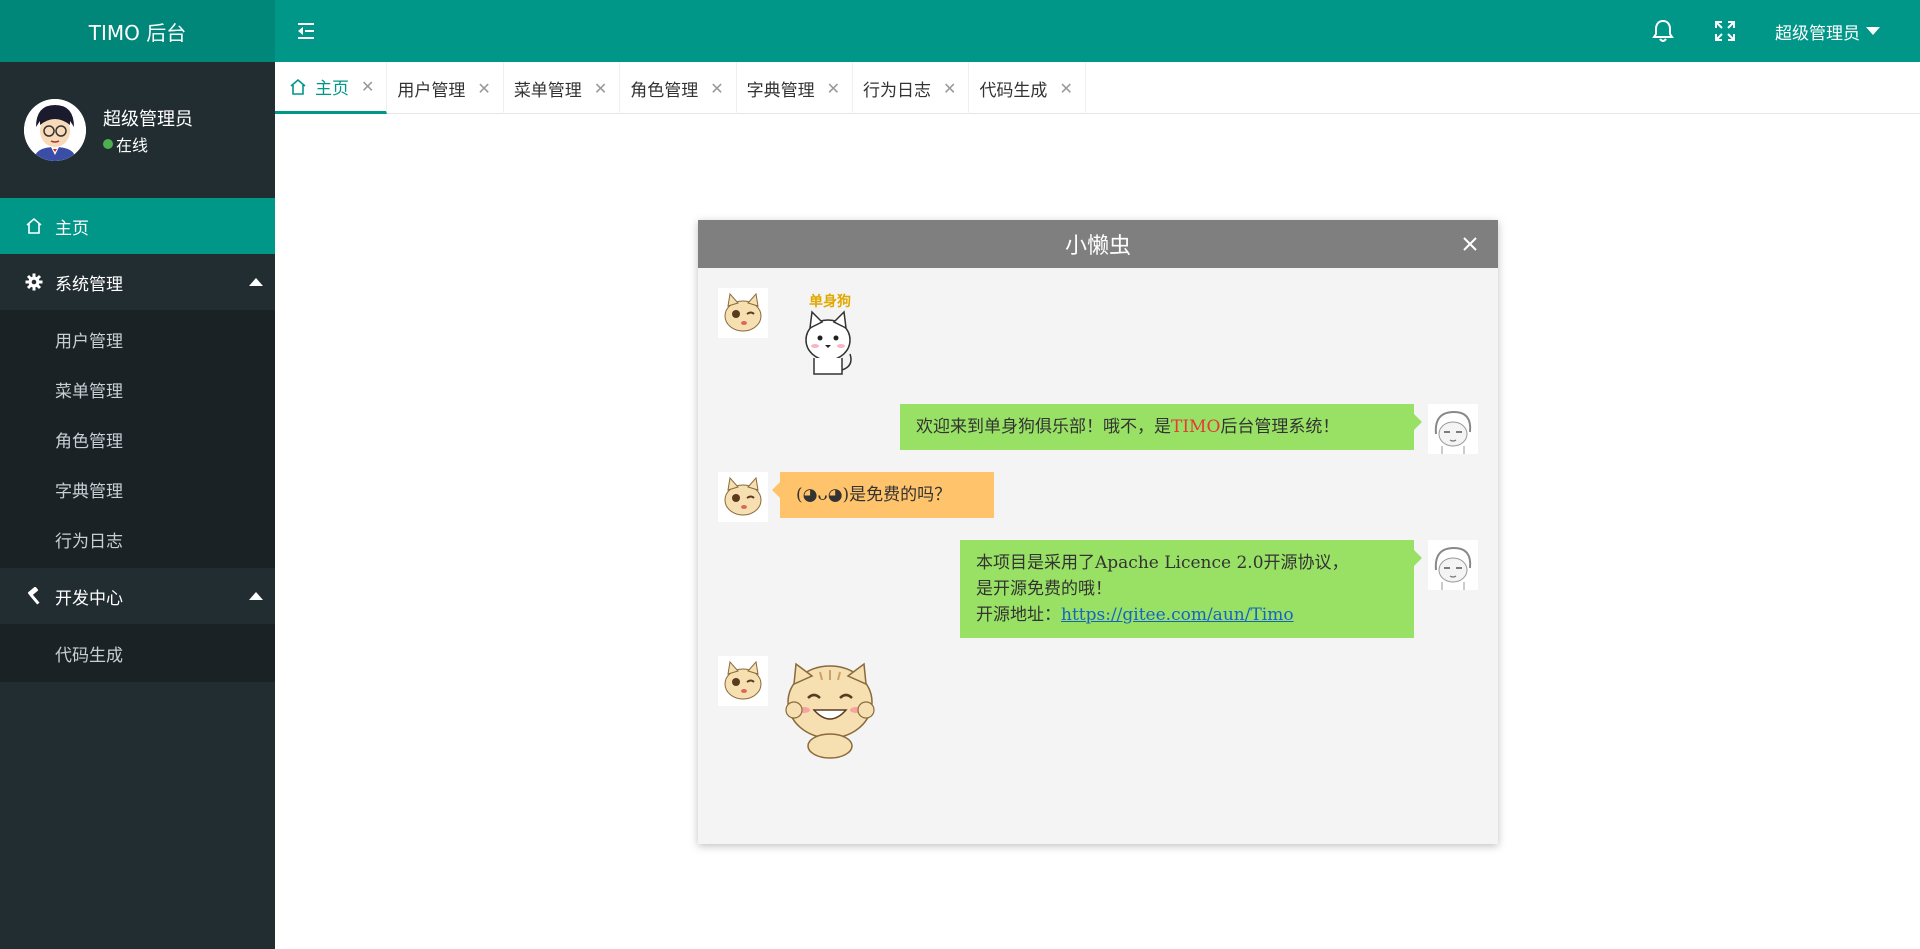 This screenshot has width=1920, height=949. I want to click on hammer-icon, so click(34, 596).